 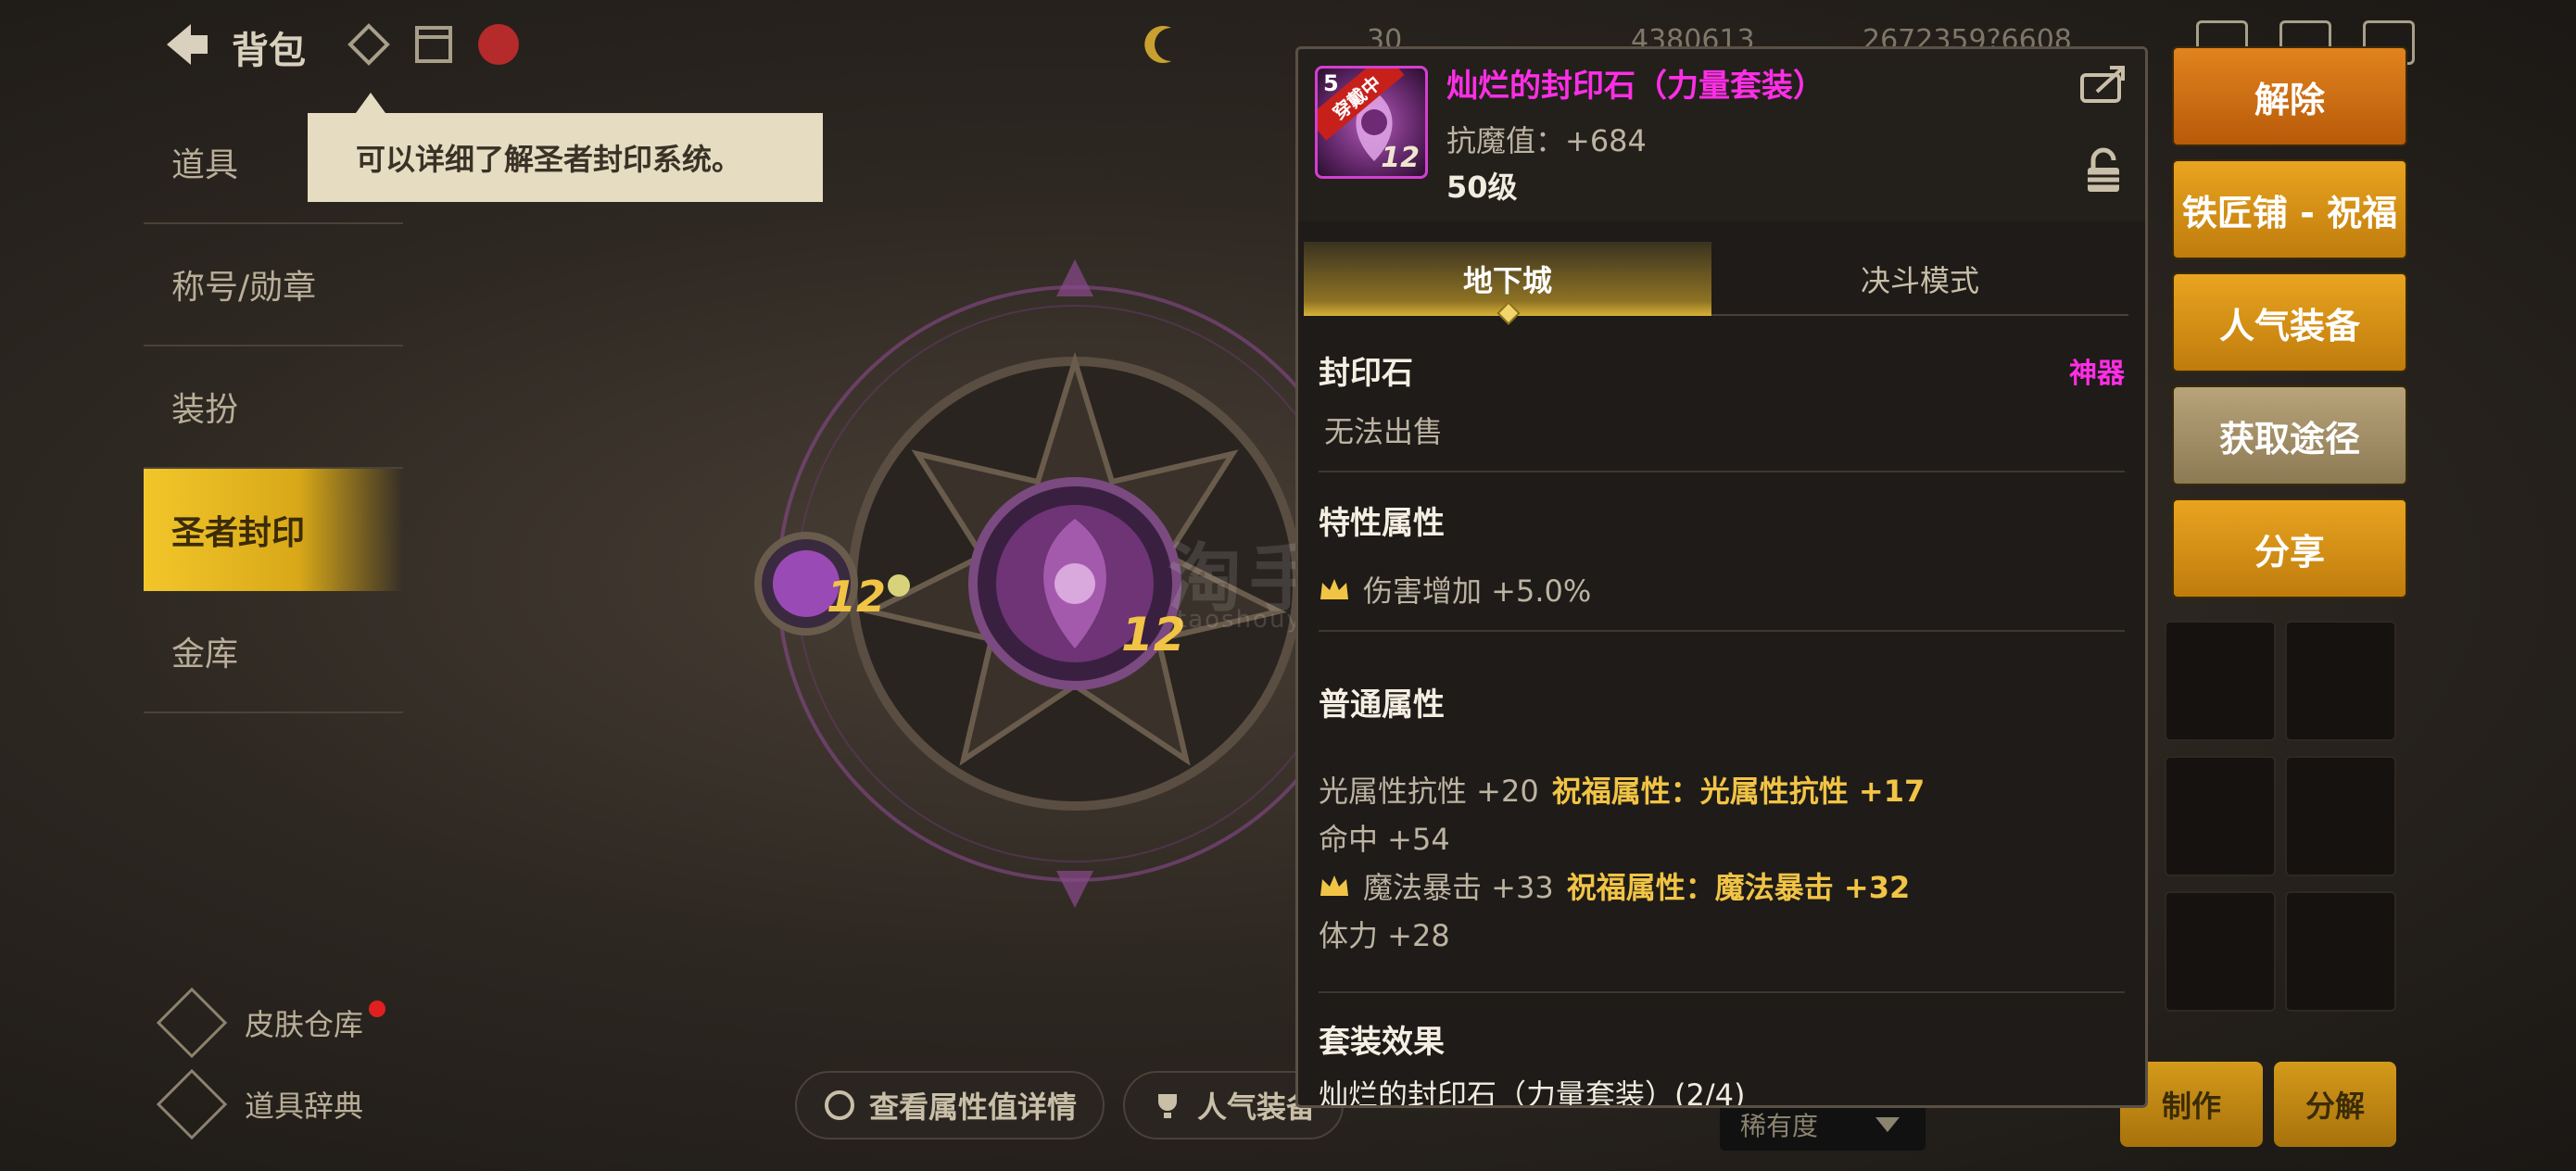 What do you see at coordinates (239, 533) in the screenshot?
I see `menu-item-label: 圣者封印` at bounding box center [239, 533].